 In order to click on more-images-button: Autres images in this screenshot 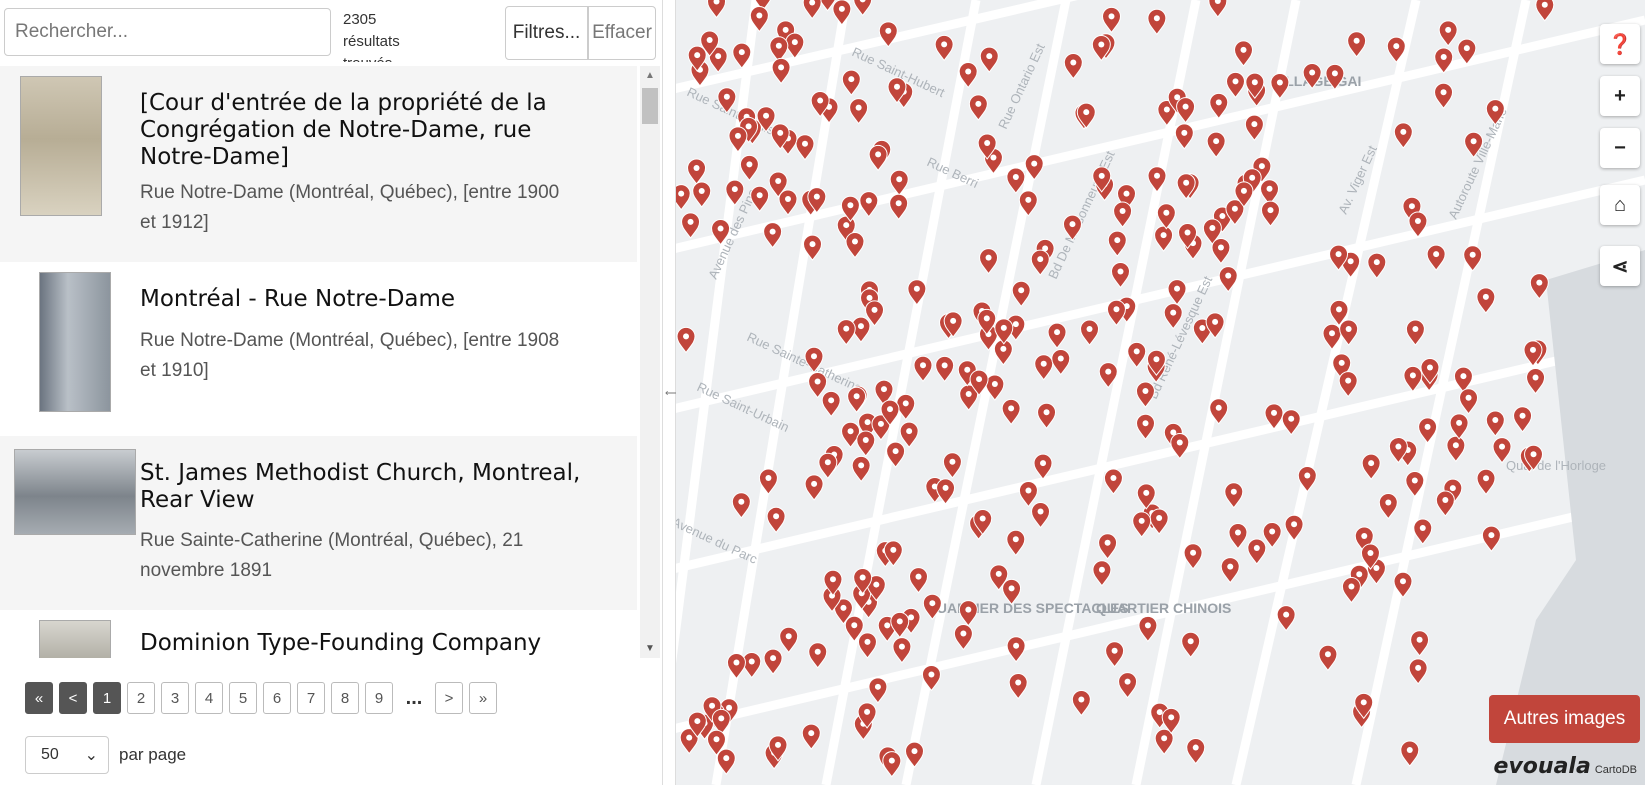, I will do `click(1564, 719)`.